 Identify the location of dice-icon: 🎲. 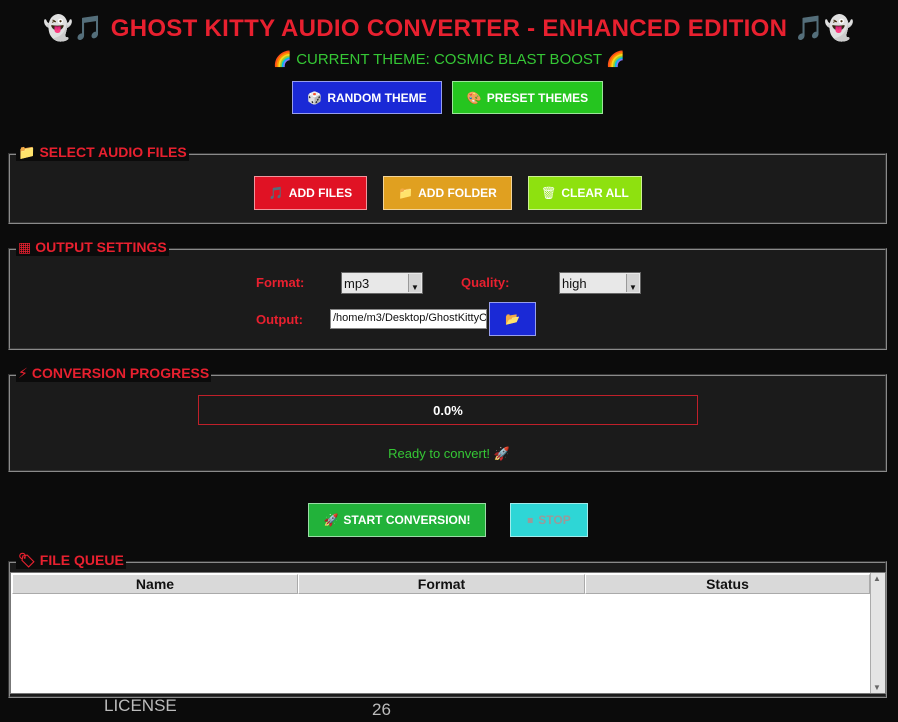
(315, 97).